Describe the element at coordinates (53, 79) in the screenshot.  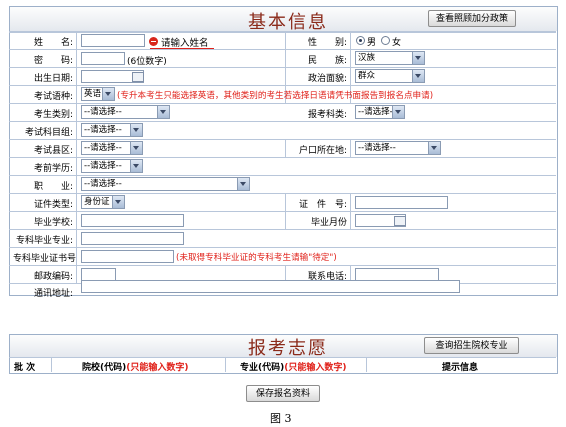
I see `birthdate-label: 出生日期:` at that location.